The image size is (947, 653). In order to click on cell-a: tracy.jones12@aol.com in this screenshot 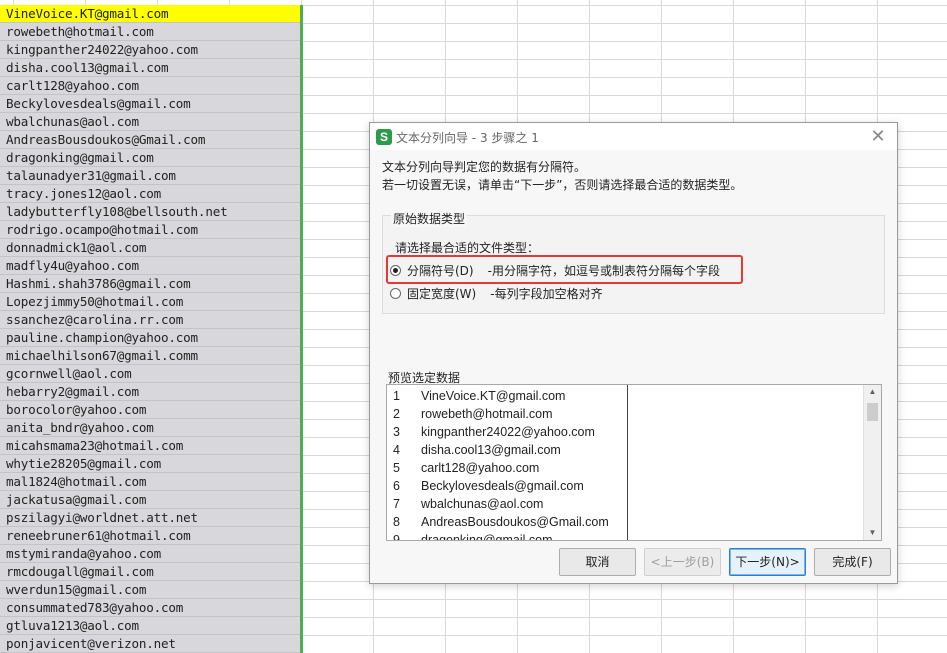, I will do `click(150, 194)`.